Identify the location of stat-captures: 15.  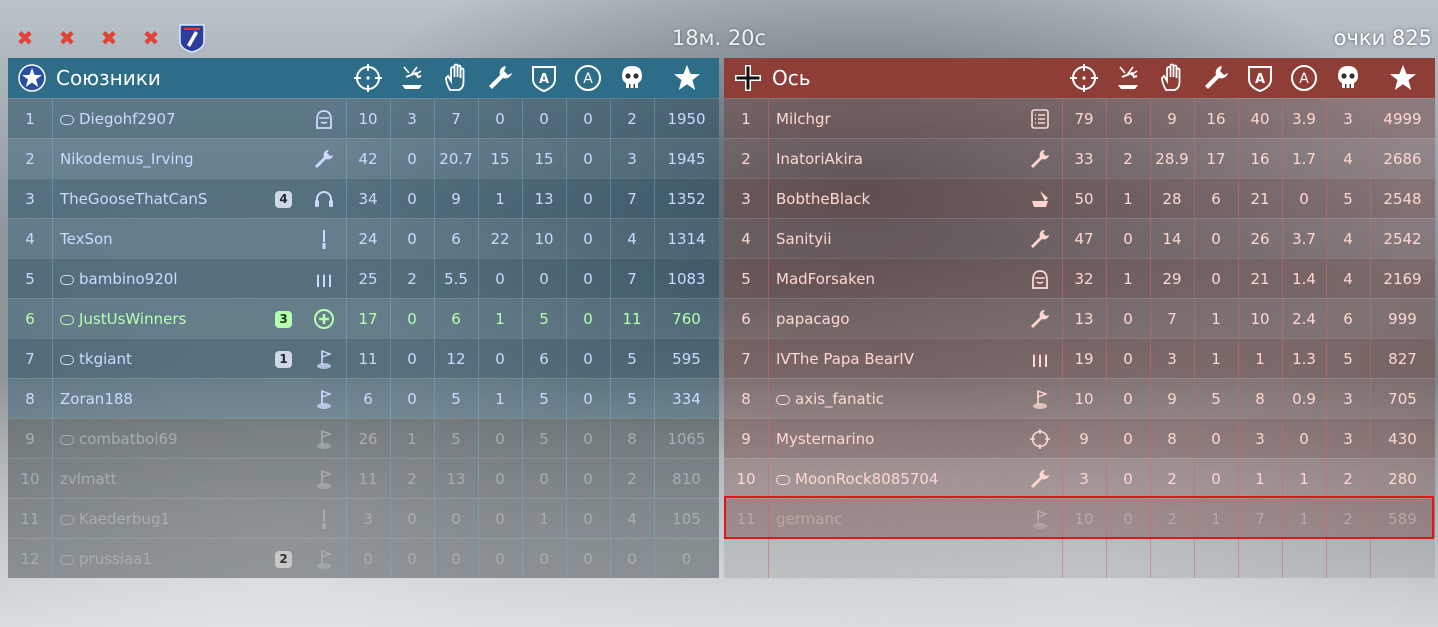
(544, 159).